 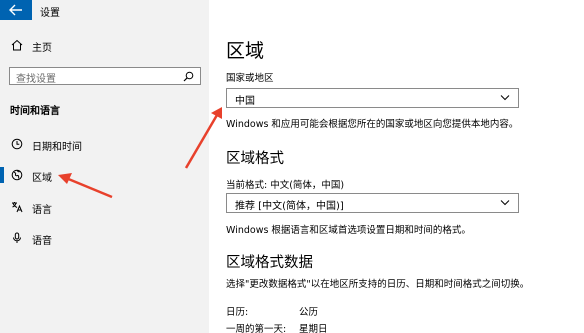 I want to click on sidebar-item-label: 主页, so click(x=42, y=48).